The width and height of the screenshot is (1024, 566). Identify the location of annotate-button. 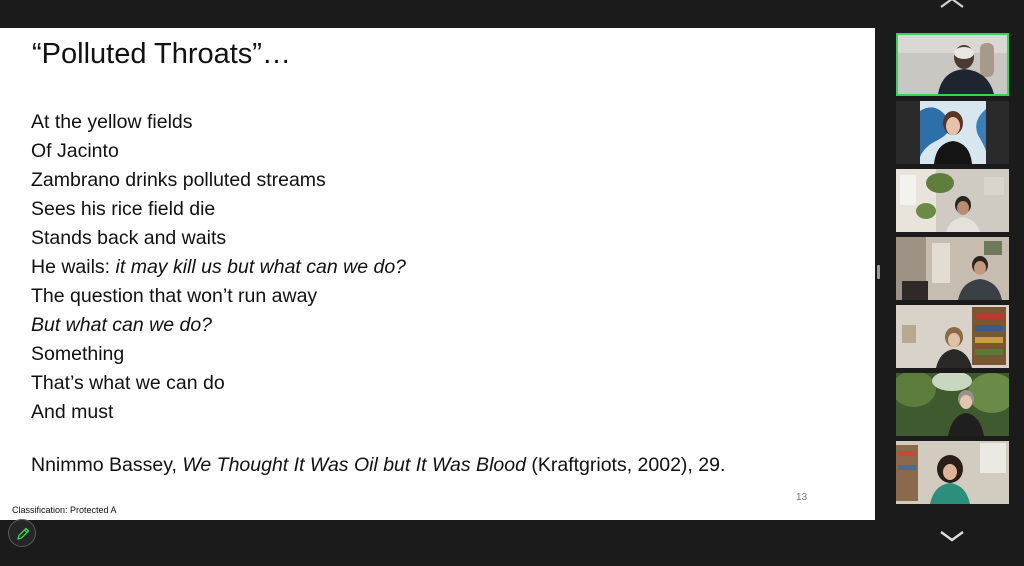
(22, 533).